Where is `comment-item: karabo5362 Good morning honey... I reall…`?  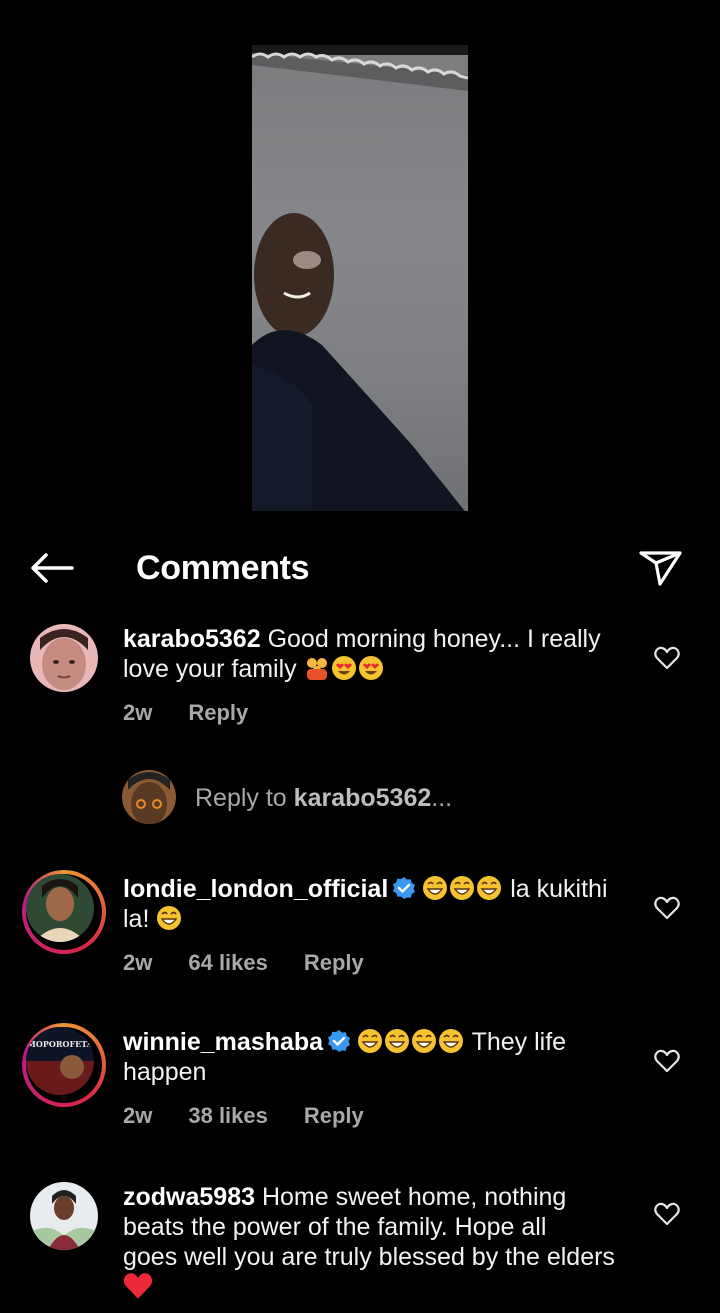
comment-item: karabo5362 Good morning honey... I reall… is located at coordinates (360, 679).